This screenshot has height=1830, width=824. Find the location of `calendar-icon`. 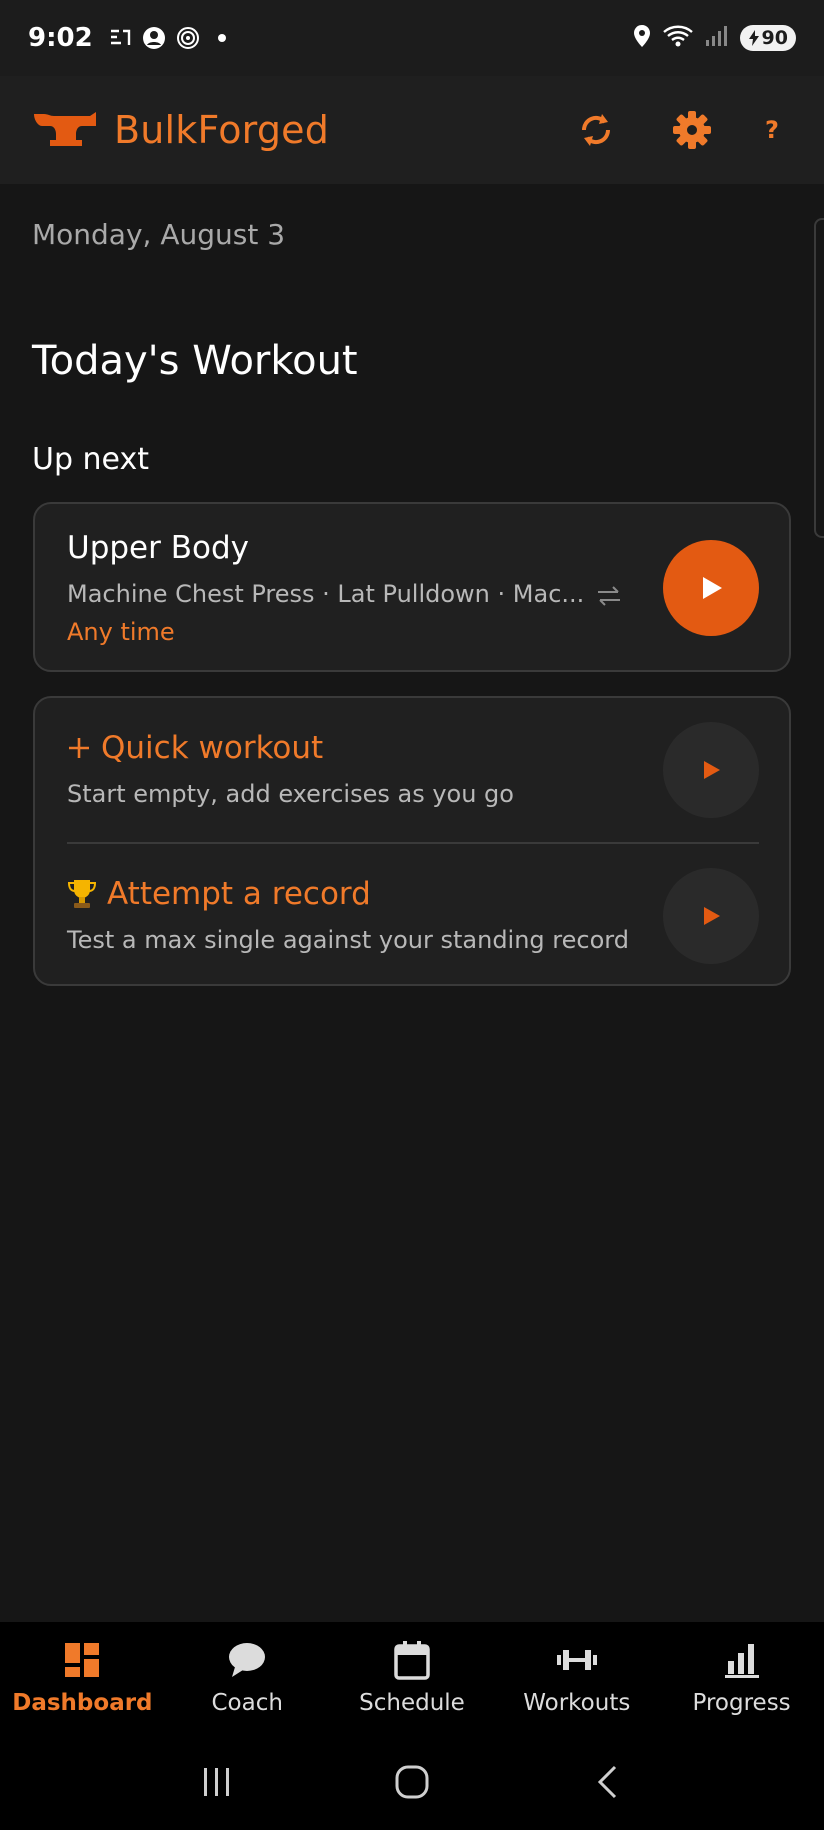

calendar-icon is located at coordinates (412, 1660).